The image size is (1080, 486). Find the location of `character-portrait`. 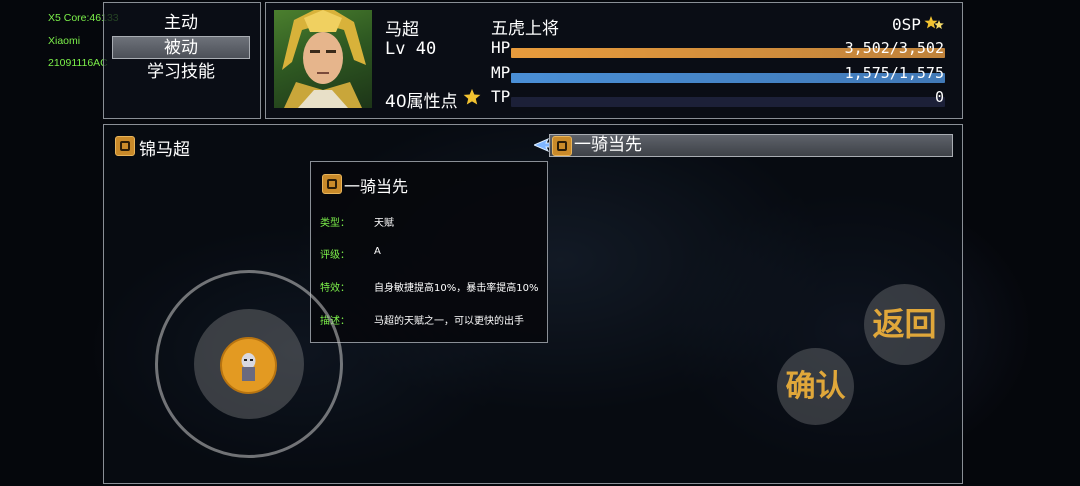

character-portrait is located at coordinates (323, 59).